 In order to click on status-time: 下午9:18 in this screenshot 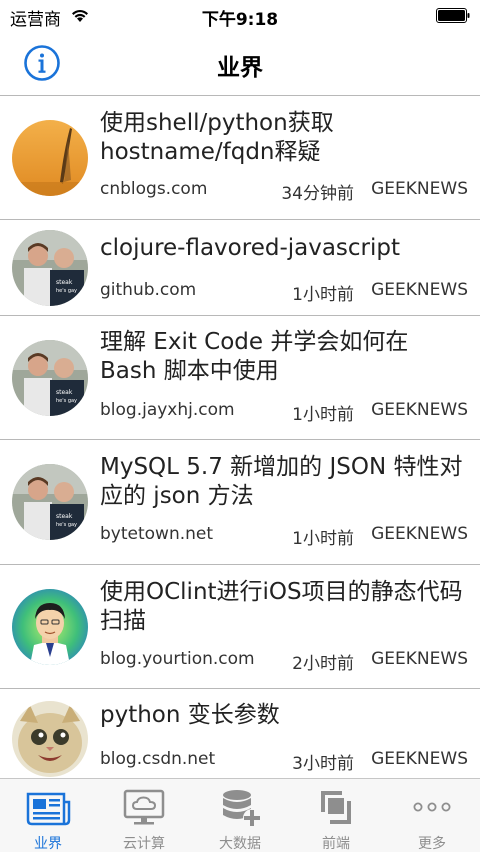, I will do `click(240, 20)`.